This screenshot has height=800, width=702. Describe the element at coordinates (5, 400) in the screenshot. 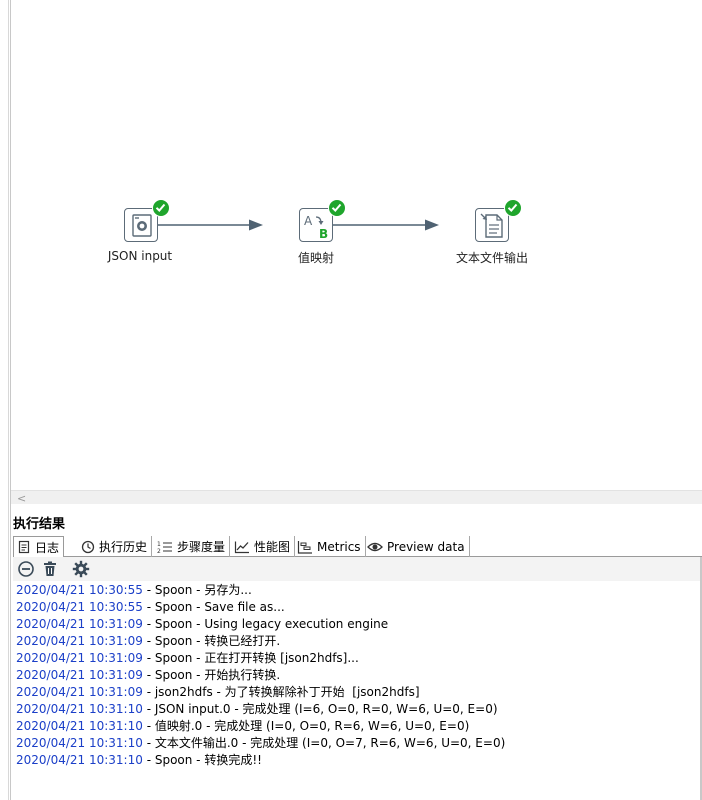

I see `left-splitter` at that location.